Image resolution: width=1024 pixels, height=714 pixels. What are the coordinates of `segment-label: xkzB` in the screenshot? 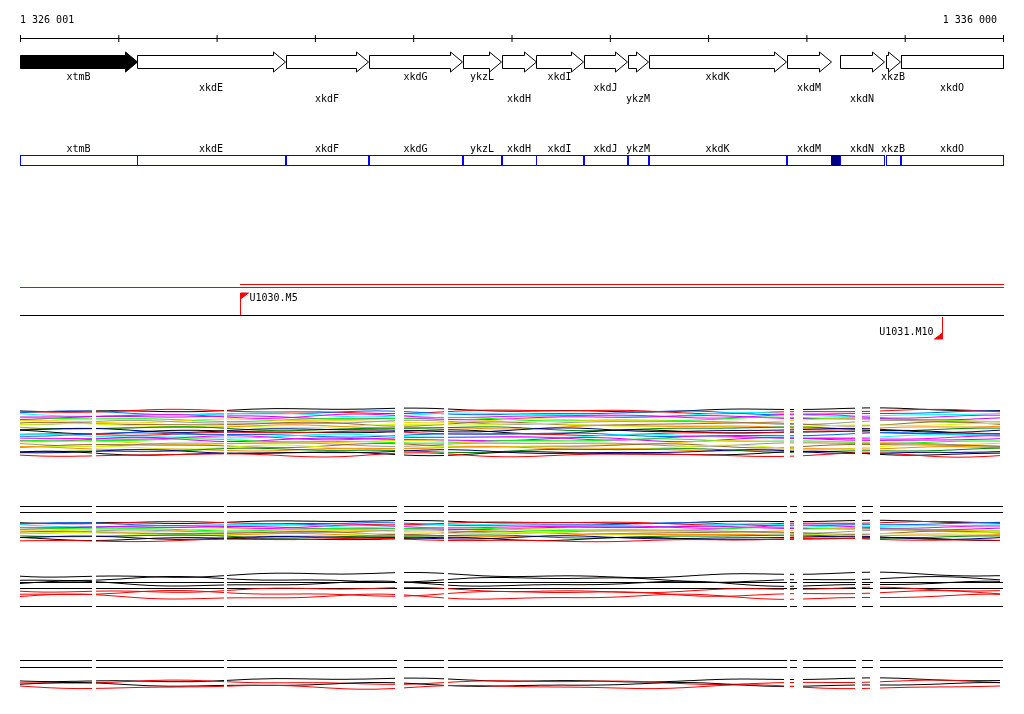 It's located at (893, 148).